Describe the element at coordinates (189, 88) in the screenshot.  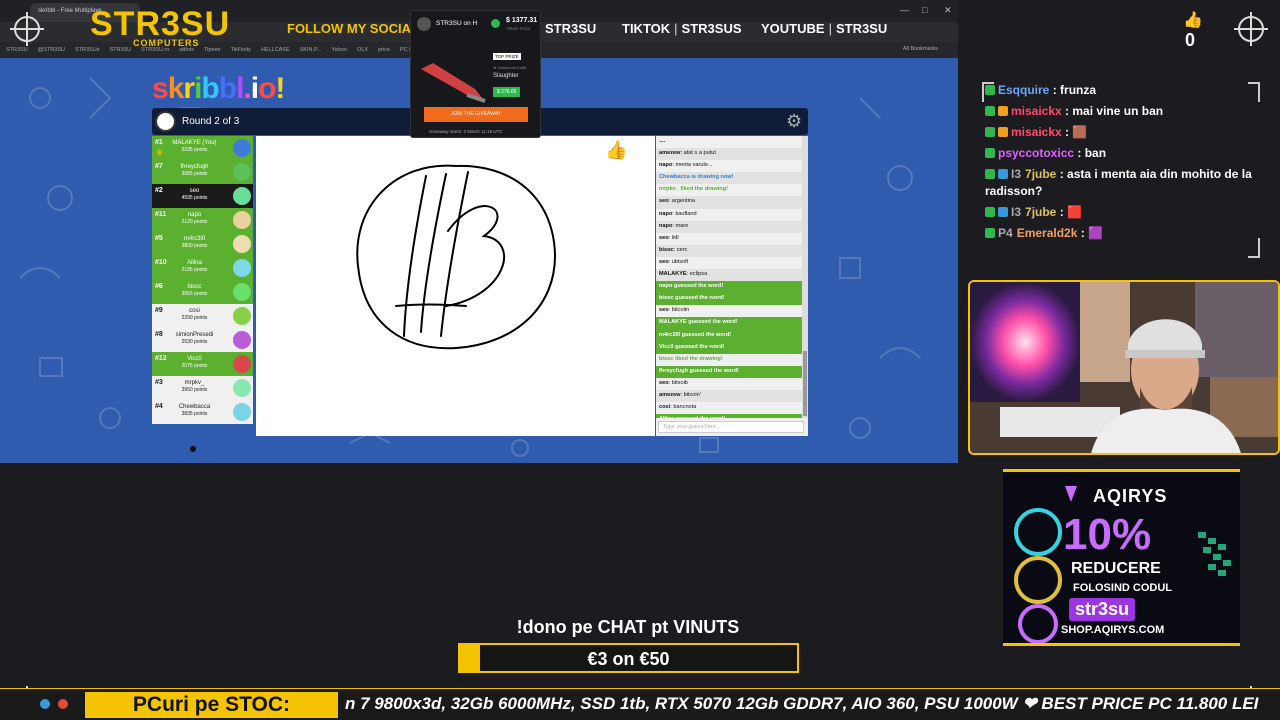
I see `logo-letter: r` at that location.